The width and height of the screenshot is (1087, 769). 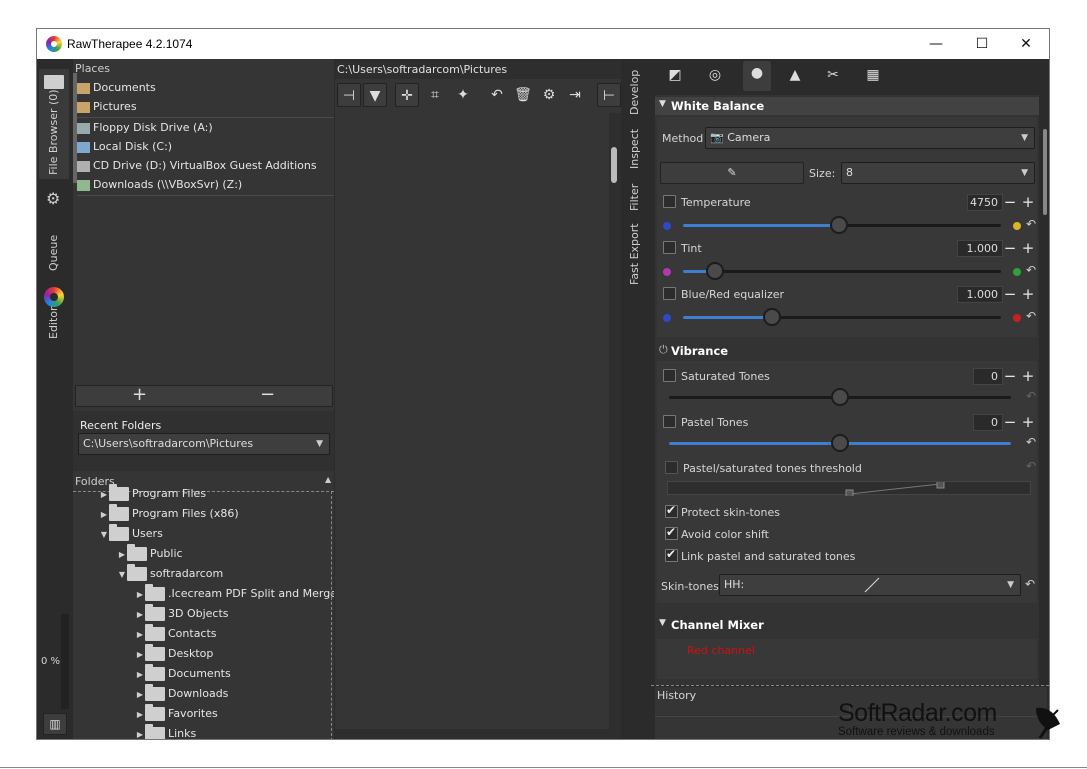 I want to click on method-dropdown: 📷 Camera ▼, so click(x=870, y=138).